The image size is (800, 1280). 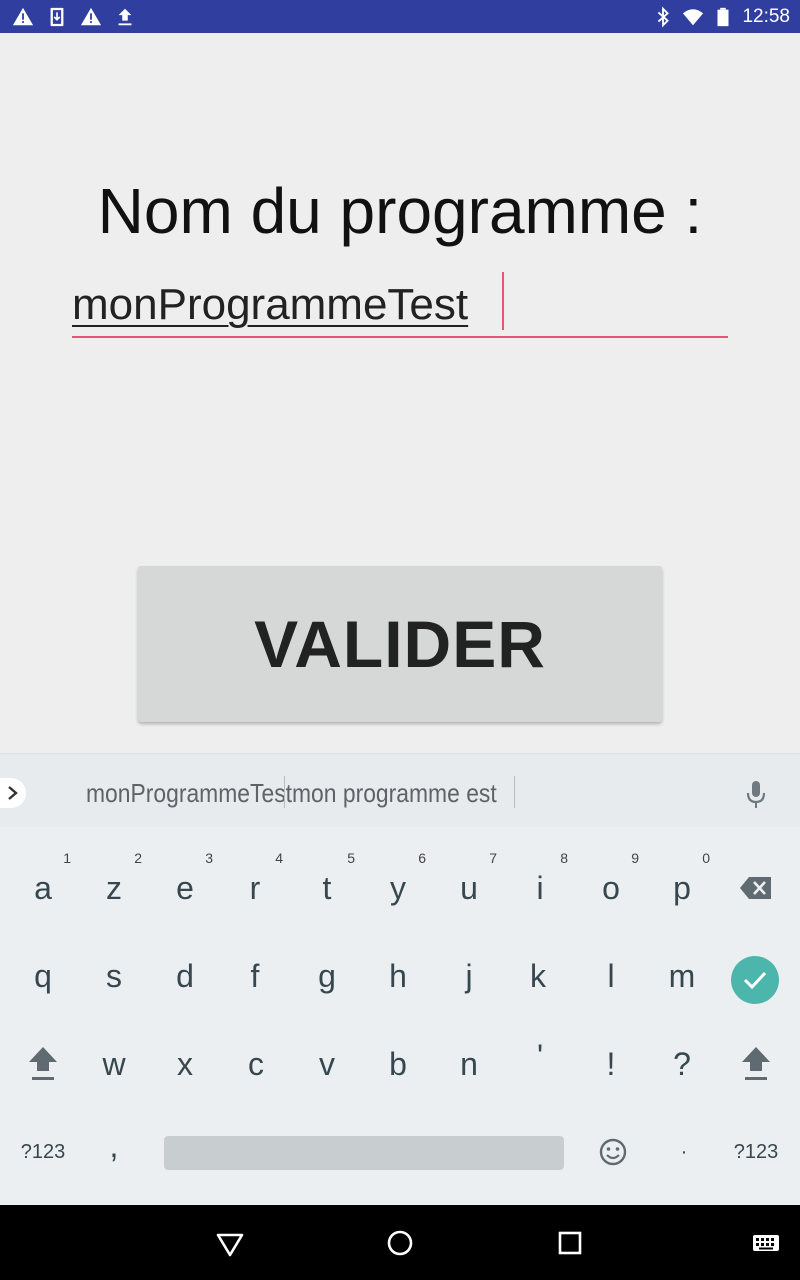 I want to click on bluetooth-icon, so click(x=664, y=17).